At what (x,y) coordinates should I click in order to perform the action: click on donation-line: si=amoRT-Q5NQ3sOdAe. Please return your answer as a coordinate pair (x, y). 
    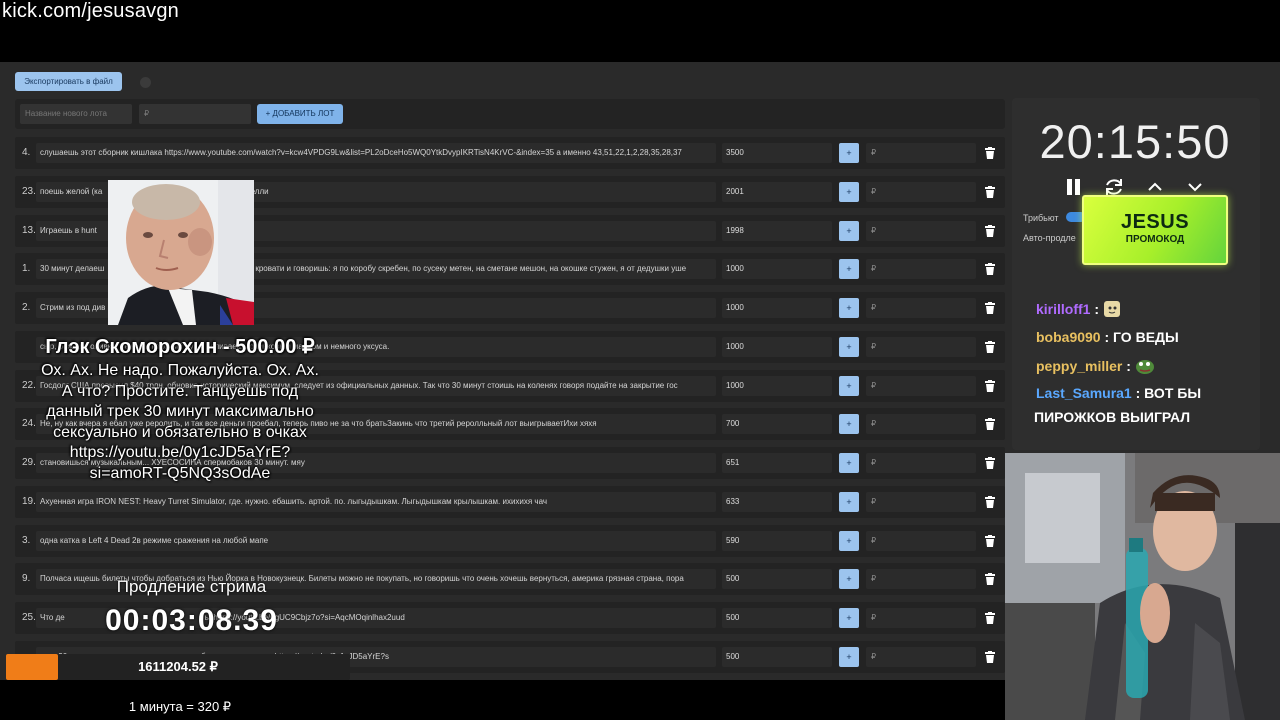
    Looking at the image, I should click on (180, 473).